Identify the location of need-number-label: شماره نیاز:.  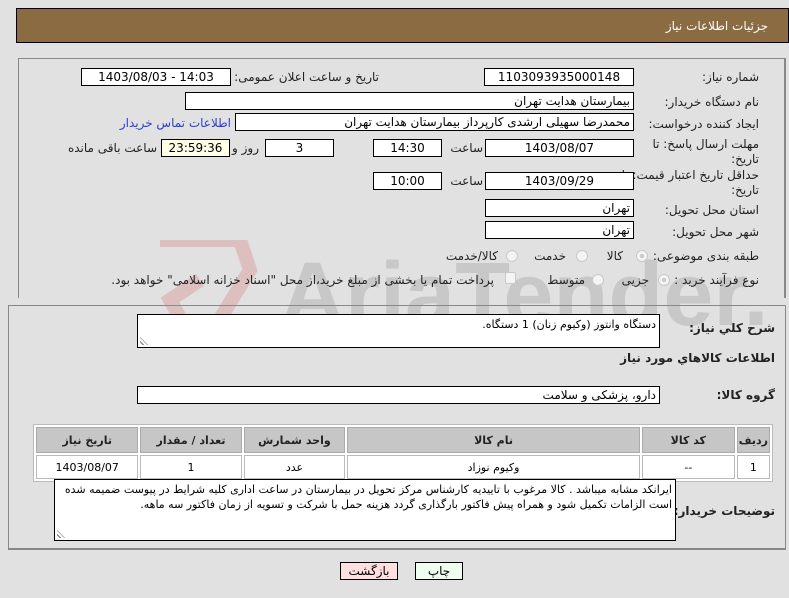
(730, 77).